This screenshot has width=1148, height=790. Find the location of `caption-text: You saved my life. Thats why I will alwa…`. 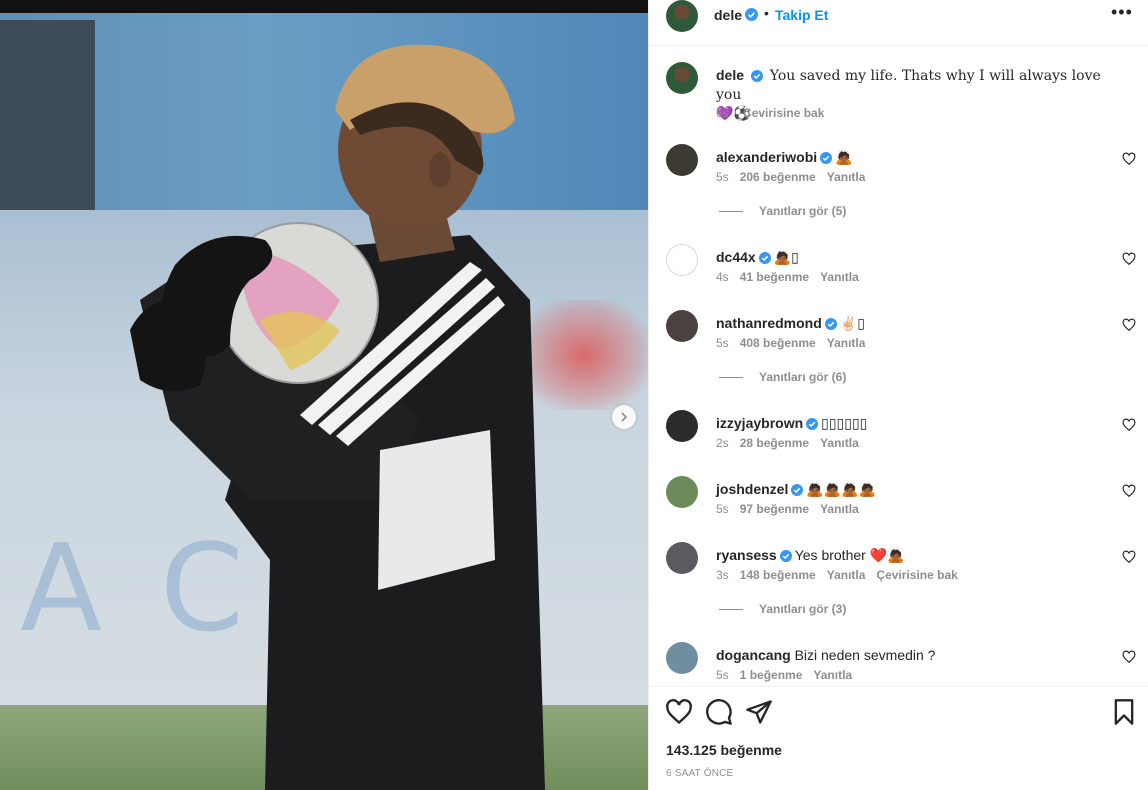

caption-text: You saved my life. Thats why I will alwa… is located at coordinates (908, 85).